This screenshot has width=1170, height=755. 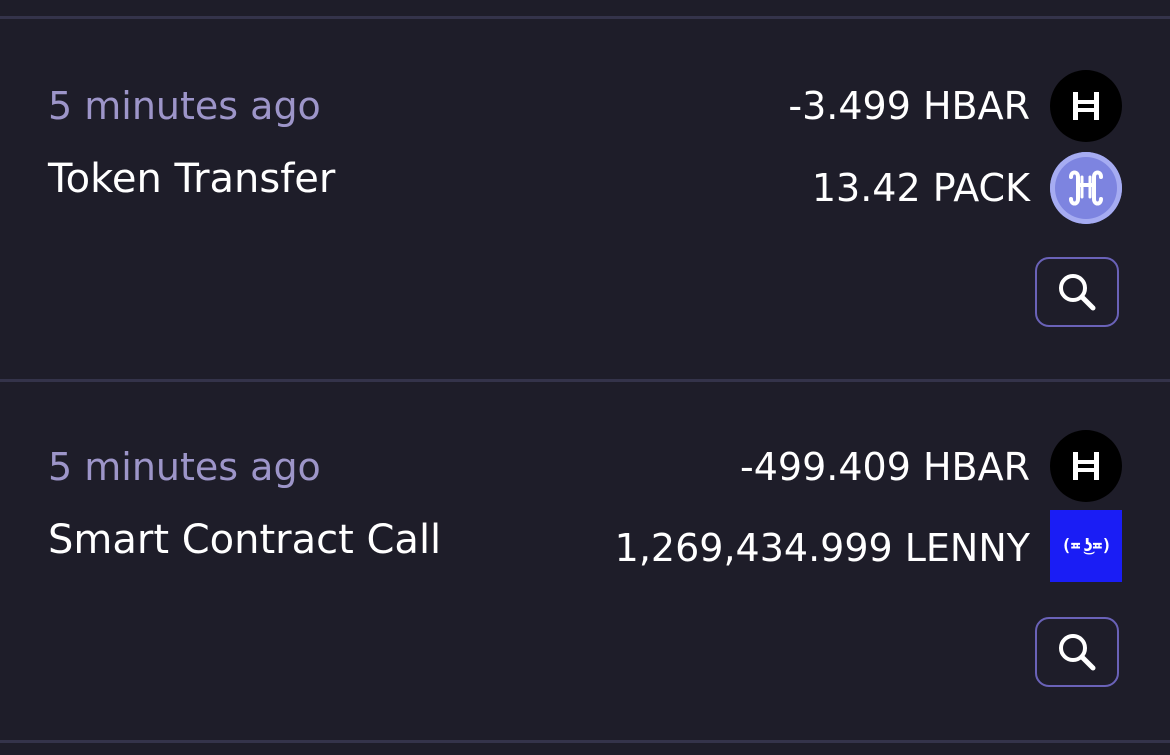 What do you see at coordinates (909, 106) in the screenshot?
I see `transfer-amount: -3.499 HBAR` at bounding box center [909, 106].